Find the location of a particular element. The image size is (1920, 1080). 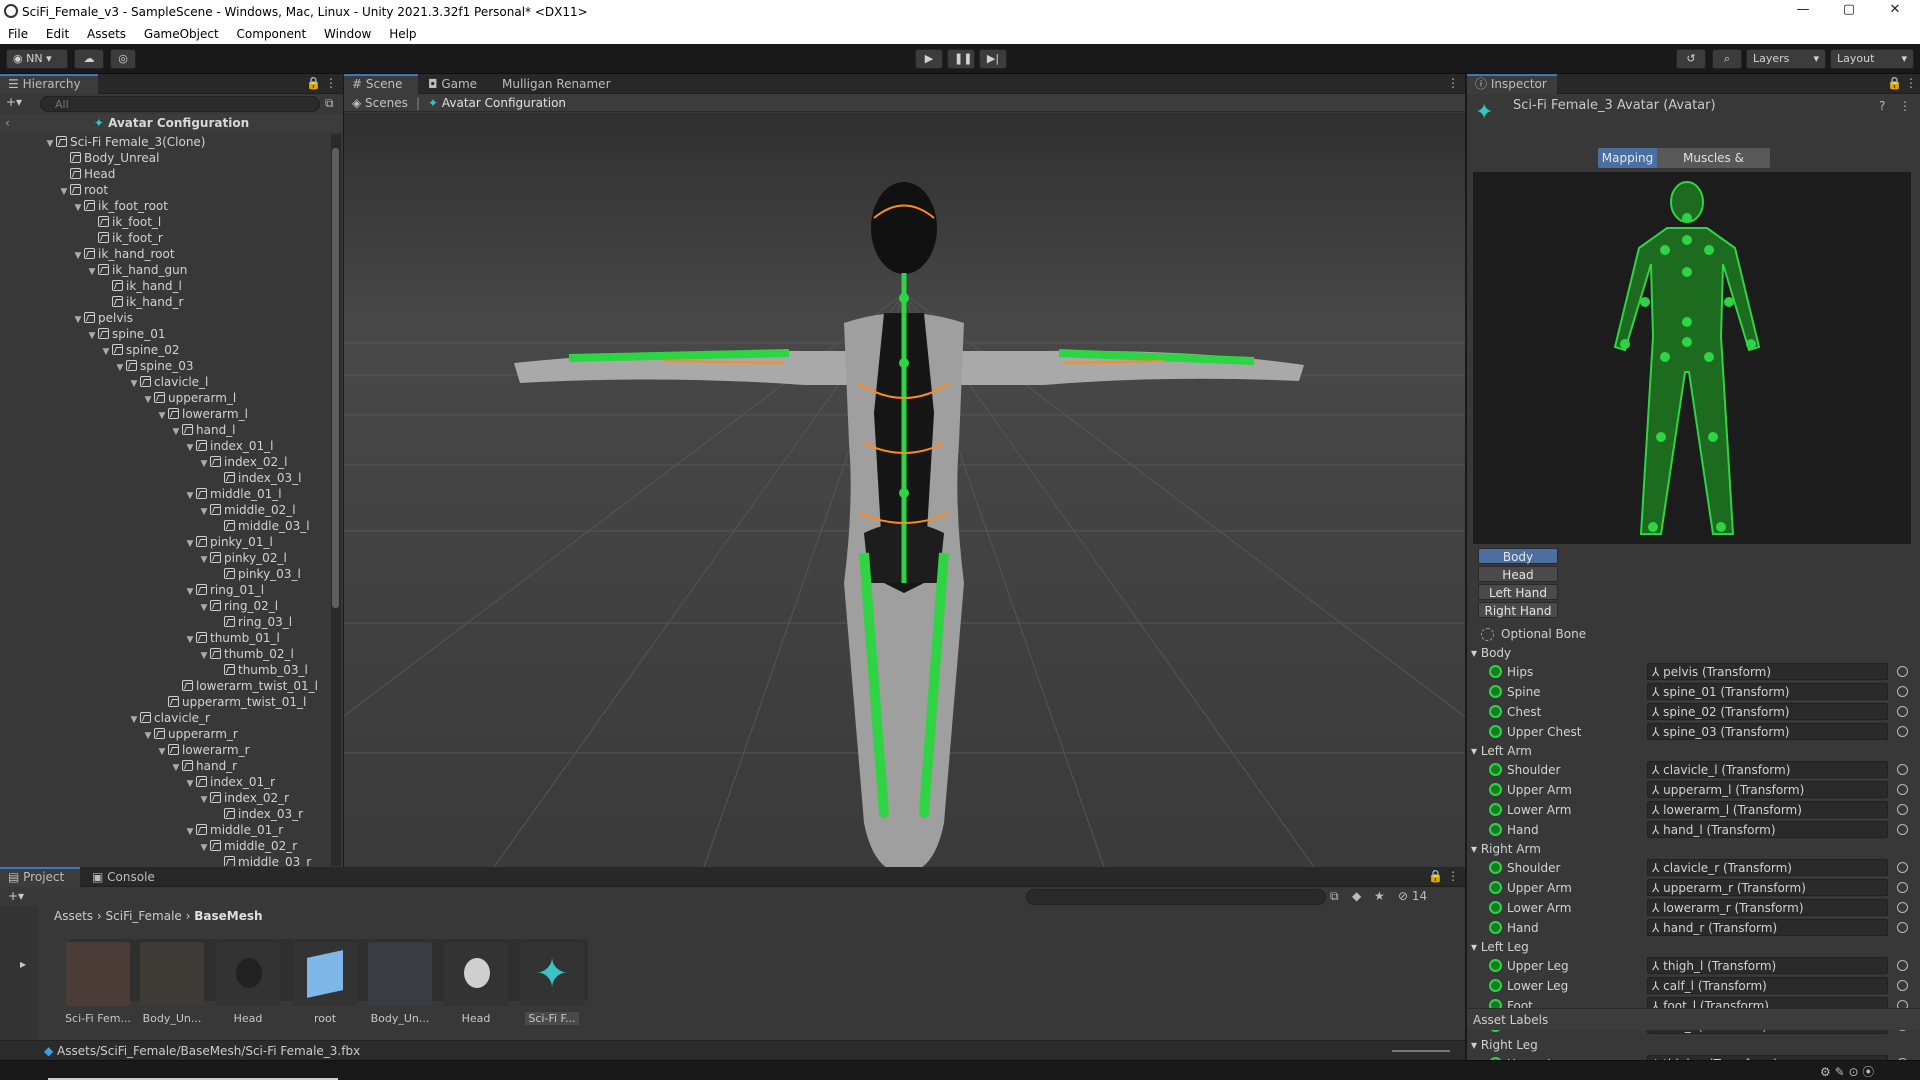

collab-button: ◎ is located at coordinates (123, 59).